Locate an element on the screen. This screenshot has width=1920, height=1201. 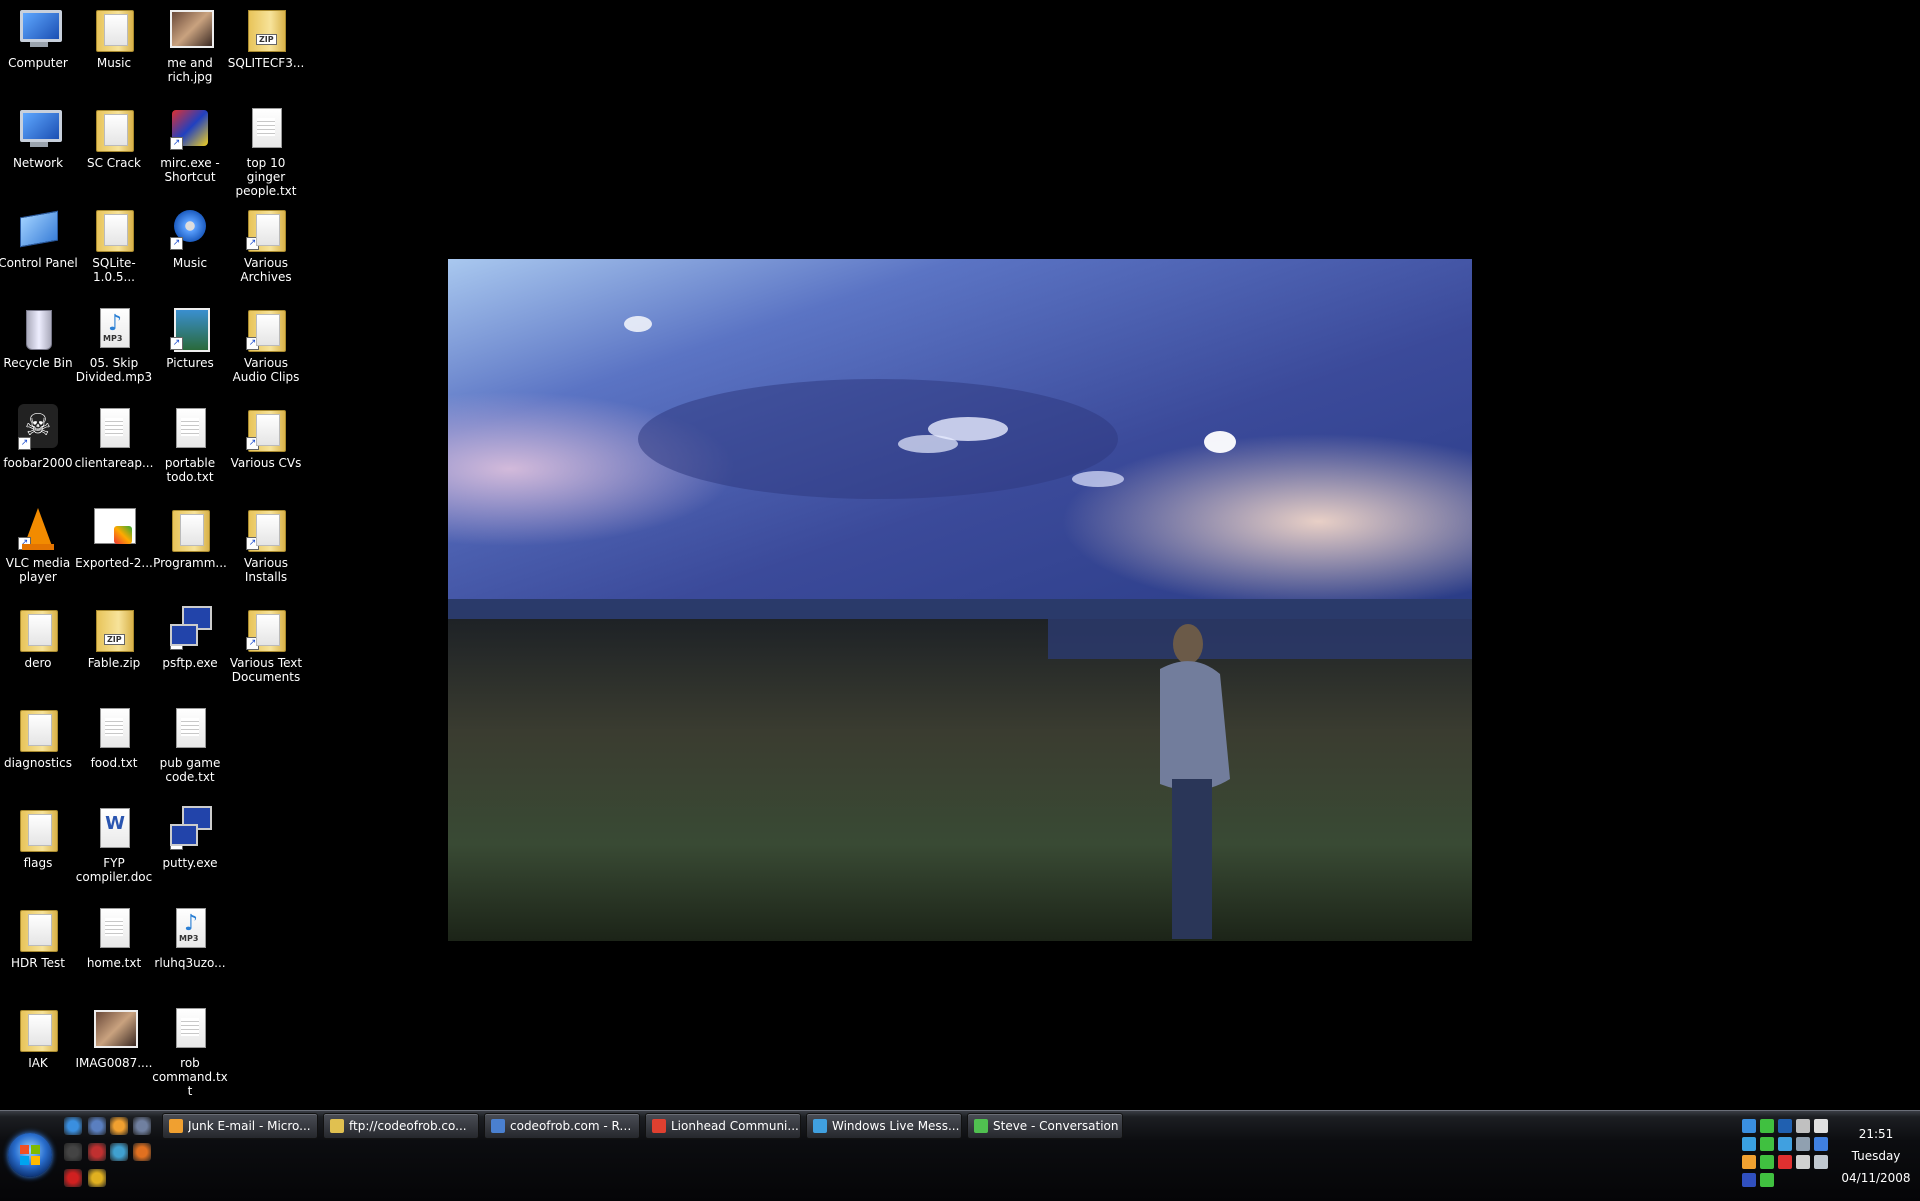
linkedin-icon is located at coordinates (1785, 1126).